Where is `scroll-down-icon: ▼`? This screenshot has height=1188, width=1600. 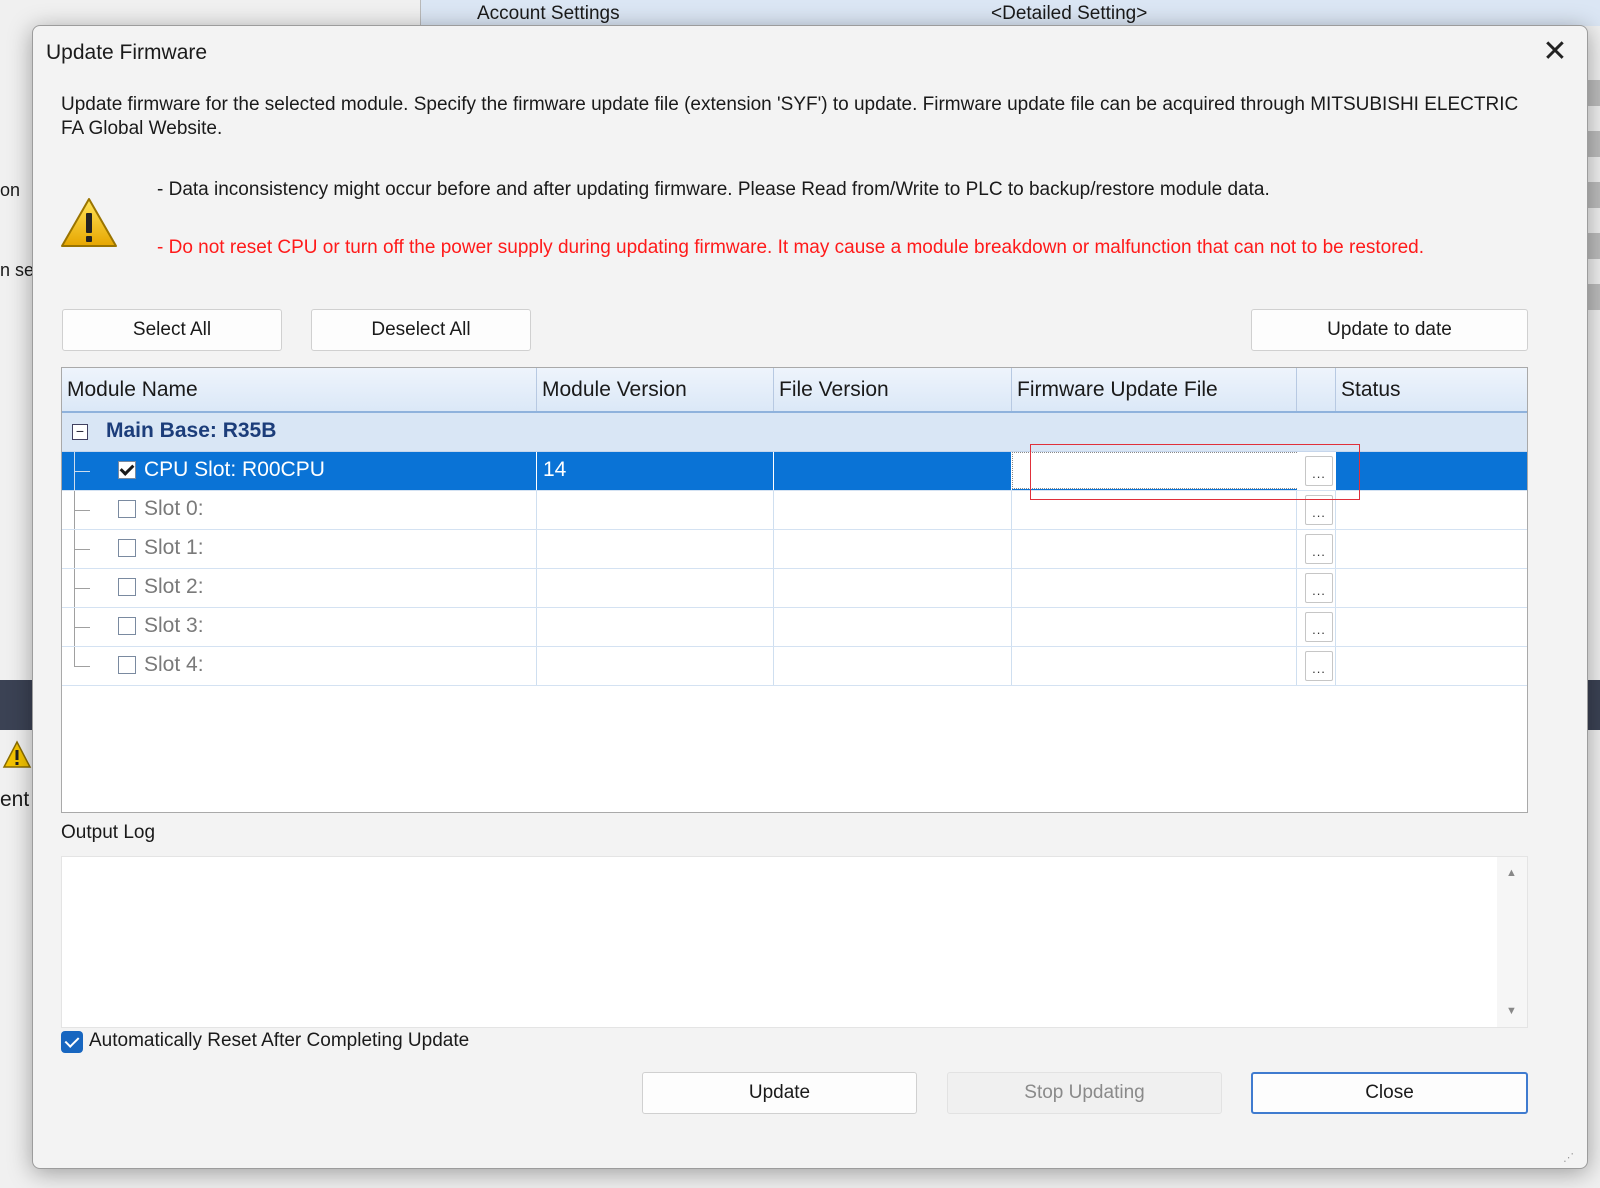
scroll-down-icon: ▼ is located at coordinates (1511, 1011).